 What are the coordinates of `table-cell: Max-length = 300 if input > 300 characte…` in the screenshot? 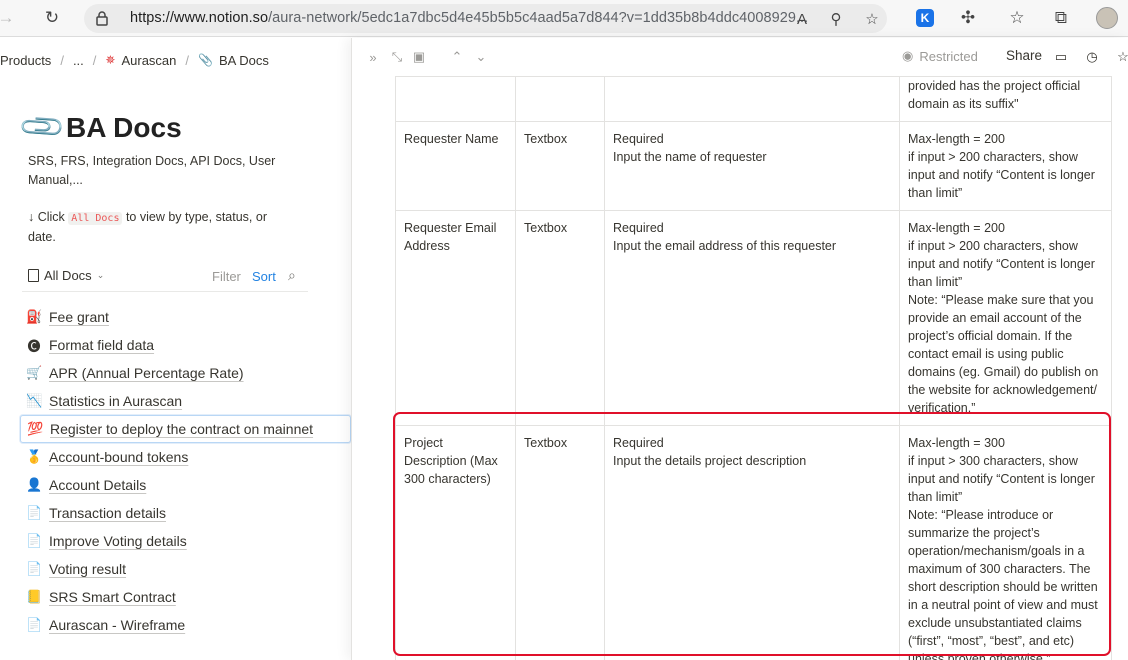 It's located at (1005, 542).